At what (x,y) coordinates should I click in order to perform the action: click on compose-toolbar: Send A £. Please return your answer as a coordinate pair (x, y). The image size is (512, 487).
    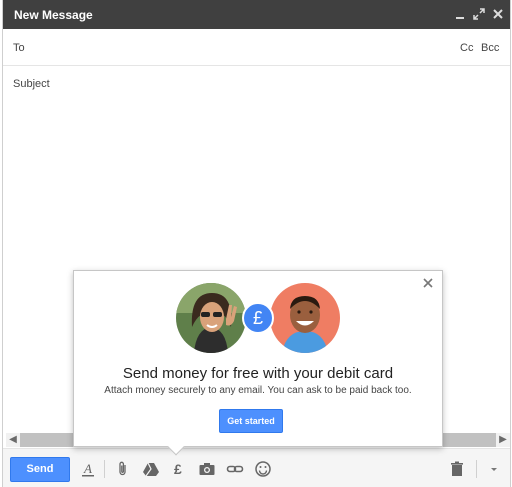
    Looking at the image, I should click on (256, 467).